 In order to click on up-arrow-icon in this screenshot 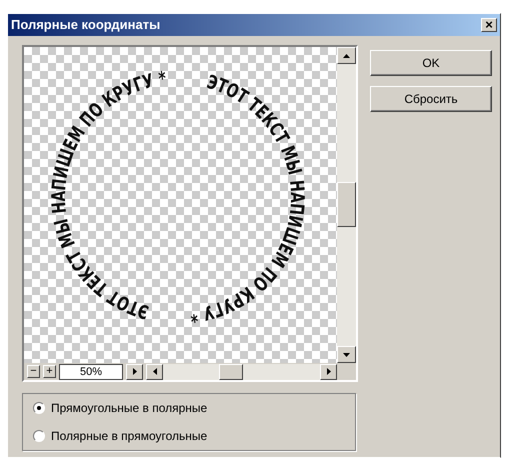, I will do `click(346, 56)`.